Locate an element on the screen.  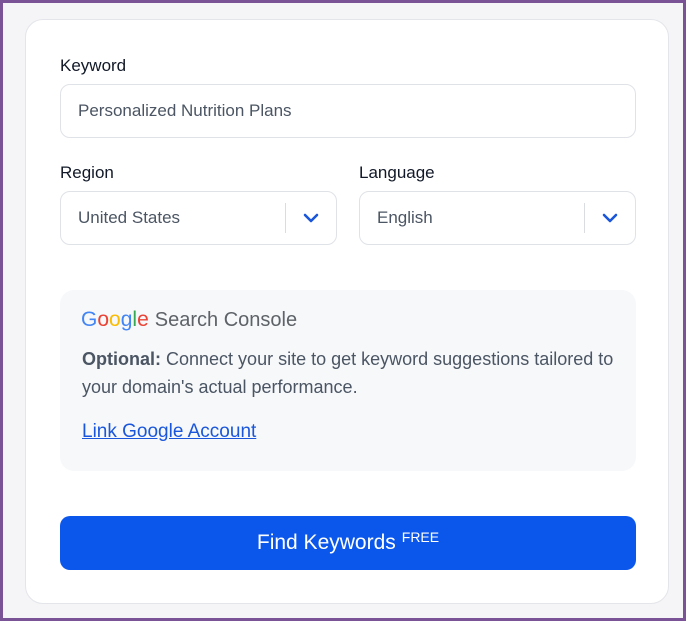
google-letter: G is located at coordinates (89, 319).